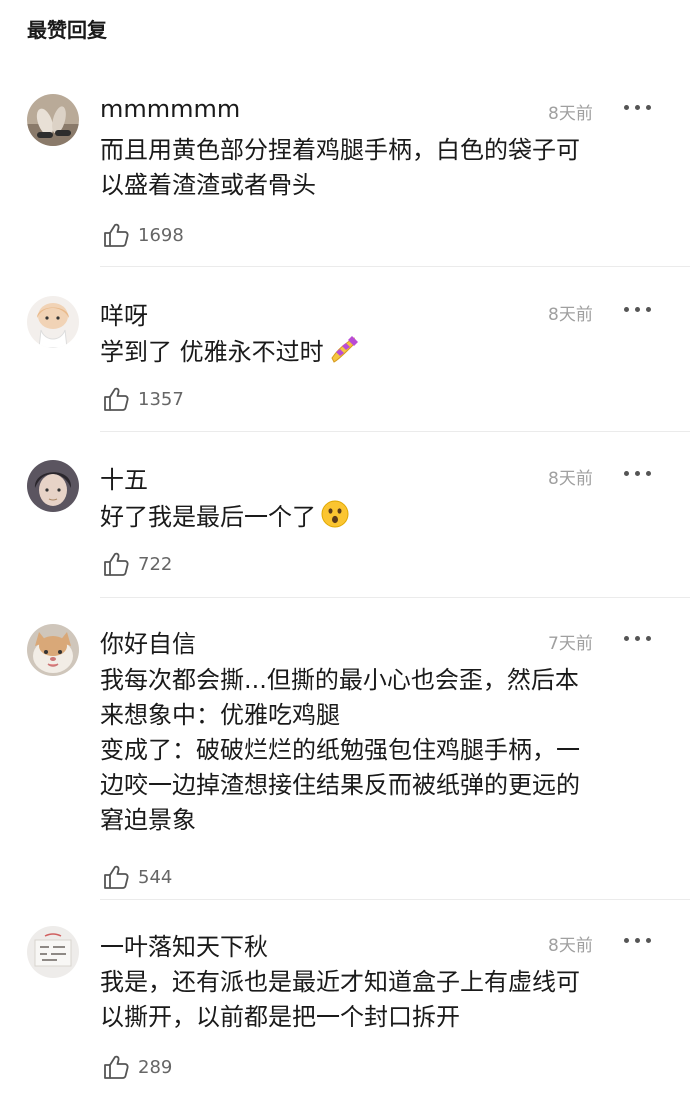  Describe the element at coordinates (161, 399) in the screenshot. I see `like-count: 1357` at that location.